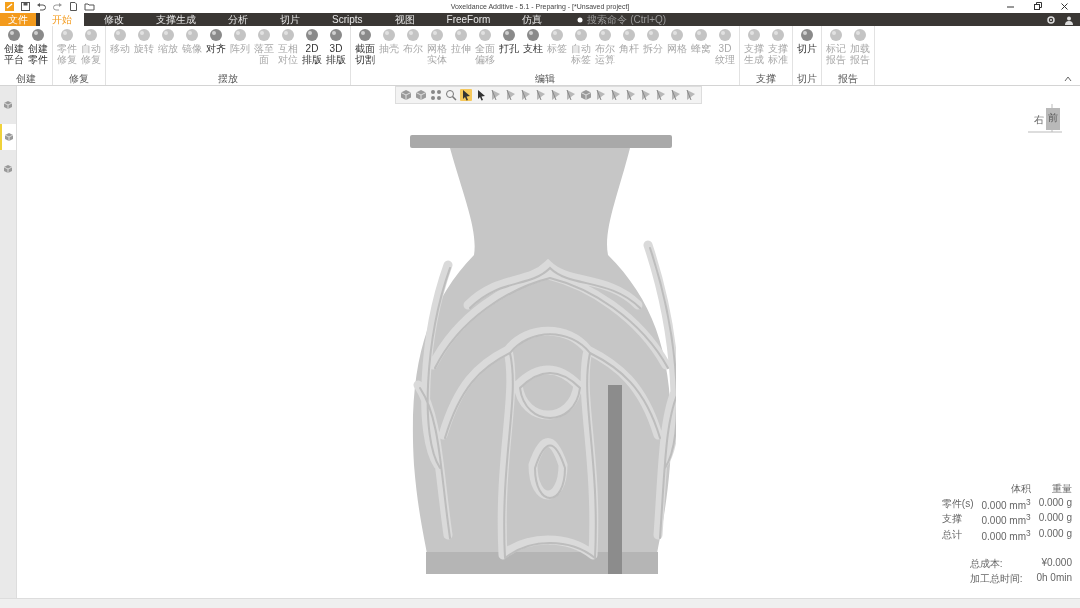 The height and width of the screenshot is (608, 1080). I want to click on group-label: 报告, so click(848, 79).